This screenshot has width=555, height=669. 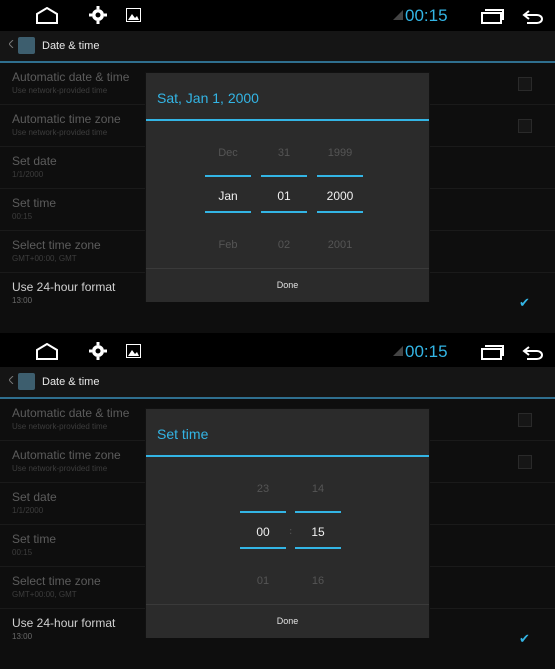 I want to click on day-picker: 31 01 02, so click(x=284, y=194).